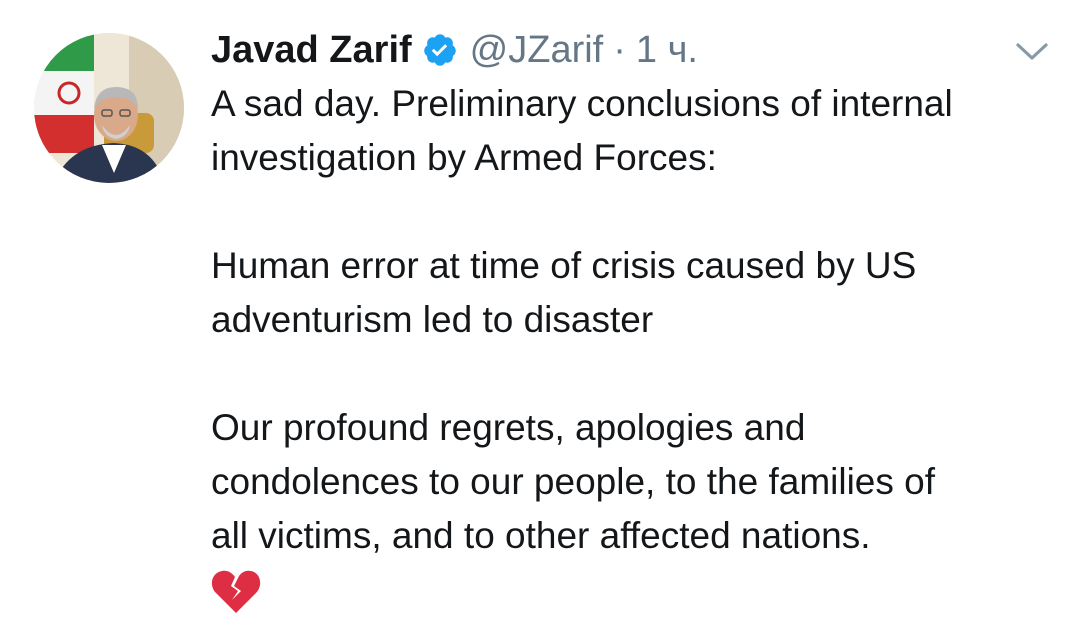 The image size is (1080, 630). What do you see at coordinates (464, 157) in the screenshot?
I see `tweet-line: investigation by Armed Forces:` at bounding box center [464, 157].